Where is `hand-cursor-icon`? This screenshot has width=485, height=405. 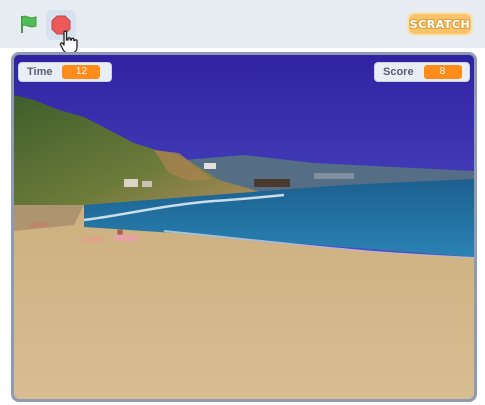
hand-cursor-icon is located at coordinates (68, 42).